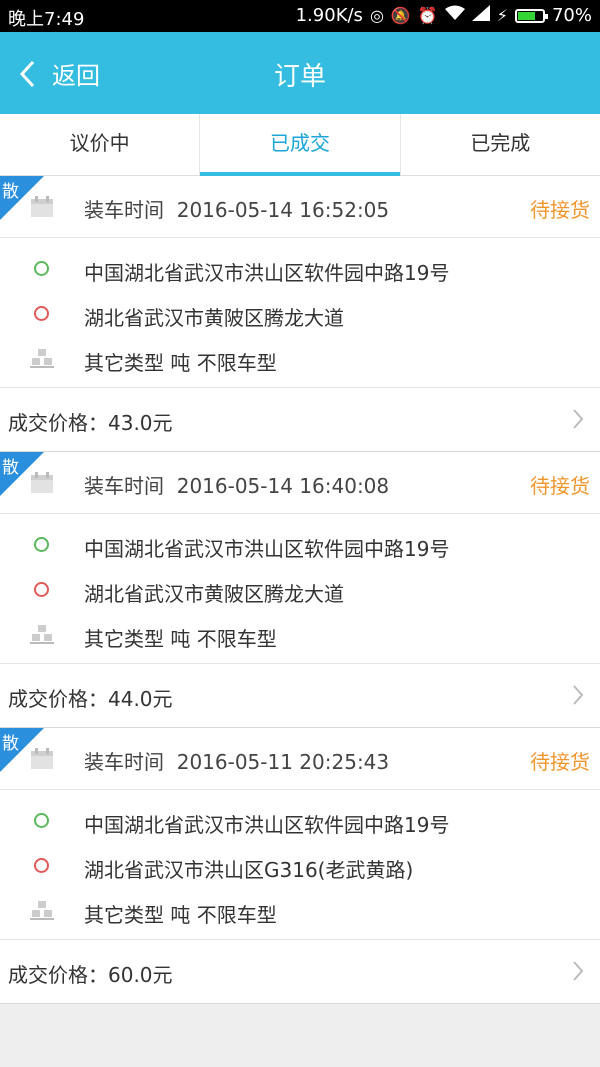  I want to click on battery-percent: 70%, so click(571, 15).